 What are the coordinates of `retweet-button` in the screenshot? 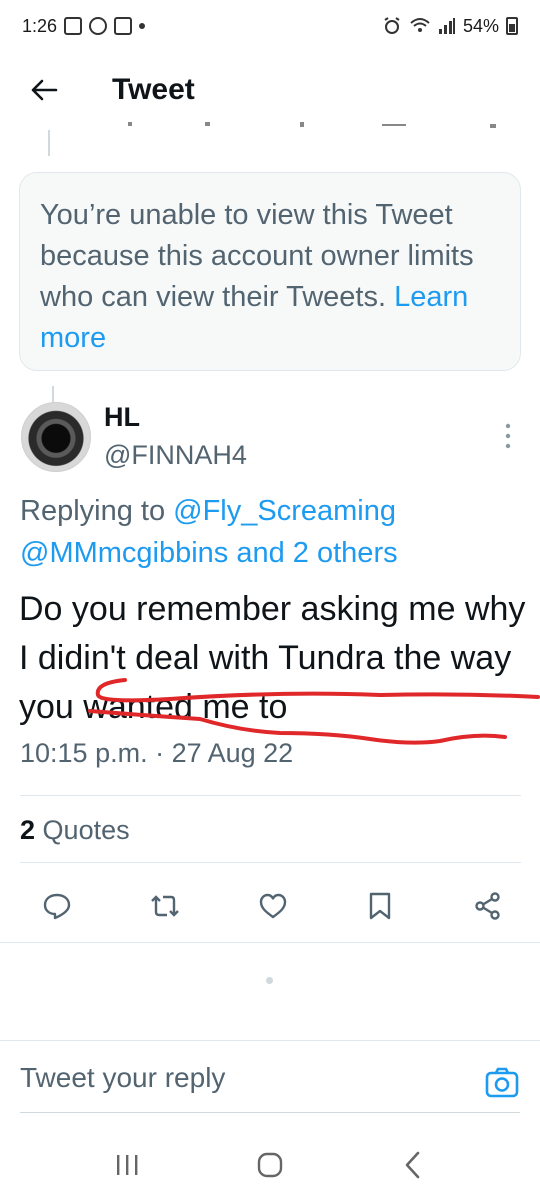 It's located at (165, 906).